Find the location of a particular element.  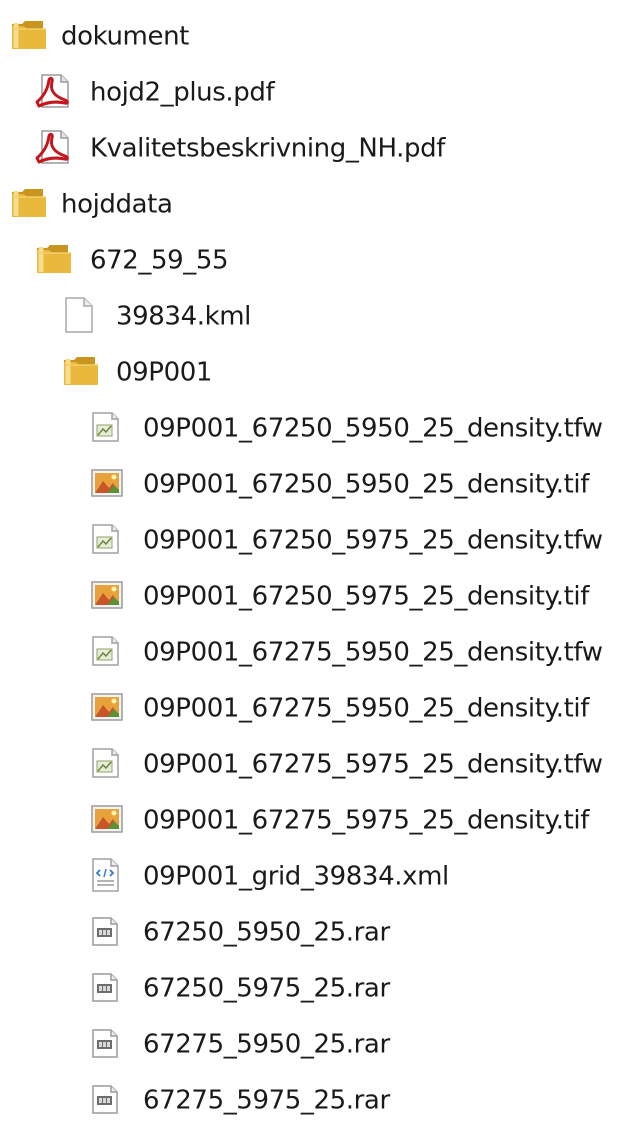

tree-item-file: 09P001_67250_5950_25_density.tfw is located at coordinates (316, 429).